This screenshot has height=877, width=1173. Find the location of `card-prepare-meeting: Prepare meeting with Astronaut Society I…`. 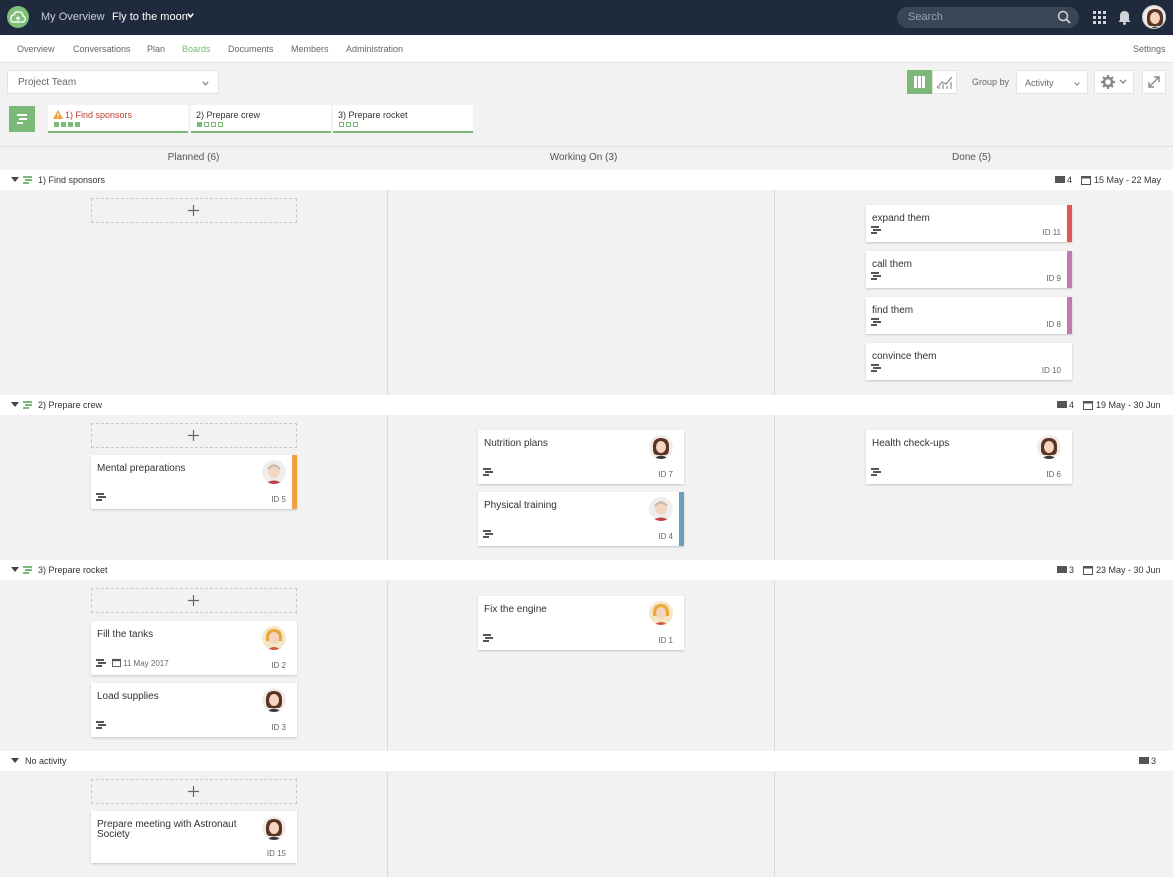

card-prepare-meeting: Prepare meeting with Astronaut Society I… is located at coordinates (194, 837).